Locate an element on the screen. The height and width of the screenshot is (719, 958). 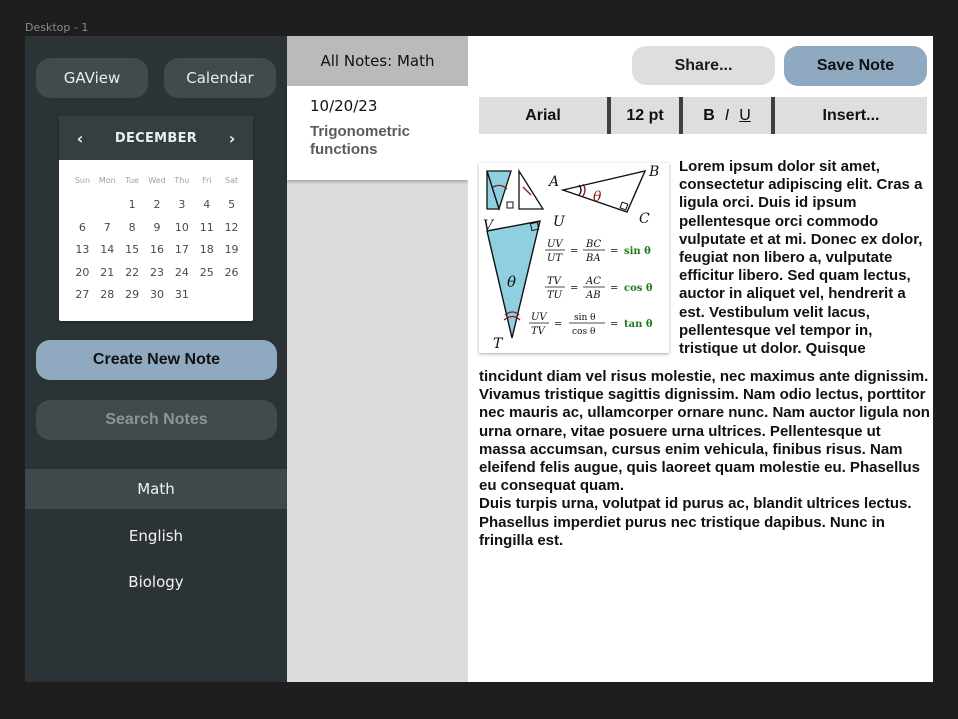
calendar-day: 26 is located at coordinates (231, 277).